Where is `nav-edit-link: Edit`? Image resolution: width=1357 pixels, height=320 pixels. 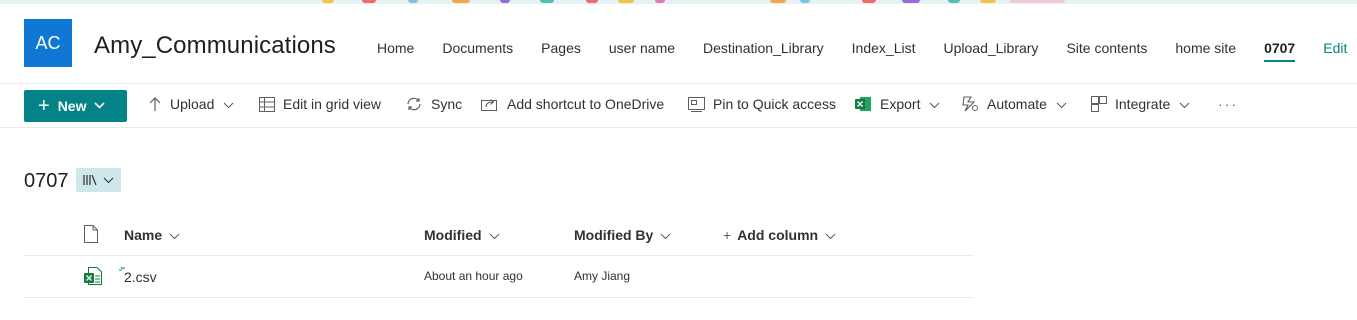 nav-edit-link: Edit is located at coordinates (1333, 51).